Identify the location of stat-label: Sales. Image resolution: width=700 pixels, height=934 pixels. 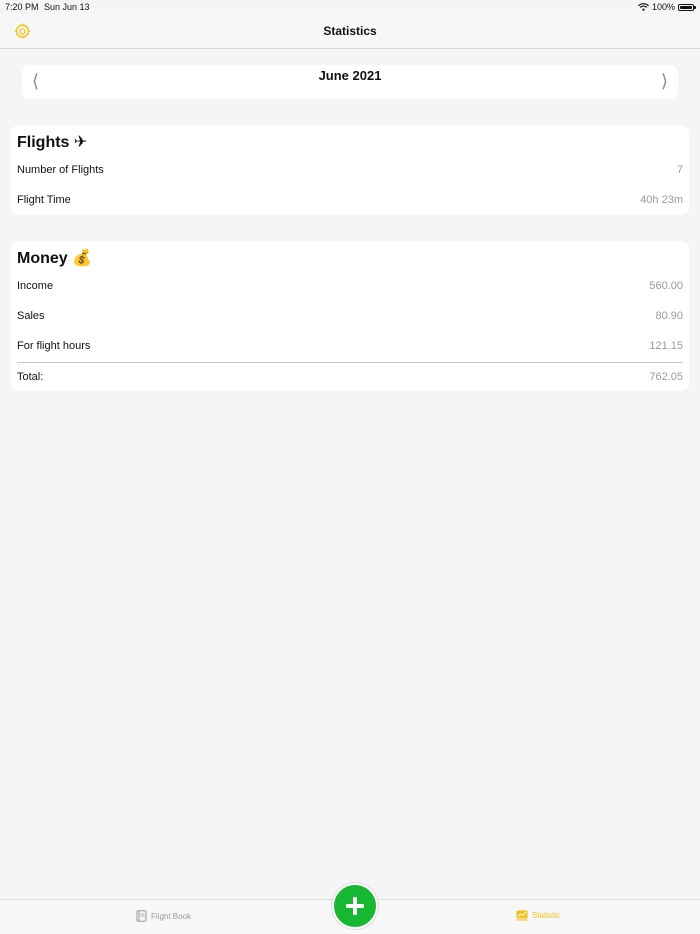
(31, 316).